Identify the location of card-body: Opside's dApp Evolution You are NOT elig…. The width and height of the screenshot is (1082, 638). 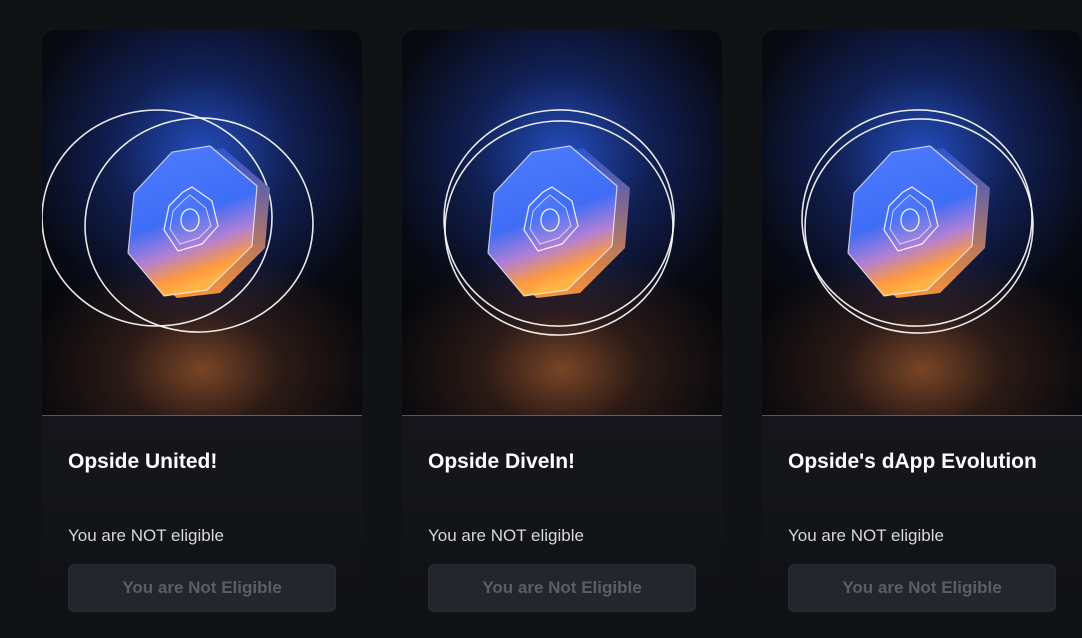
(922, 527).